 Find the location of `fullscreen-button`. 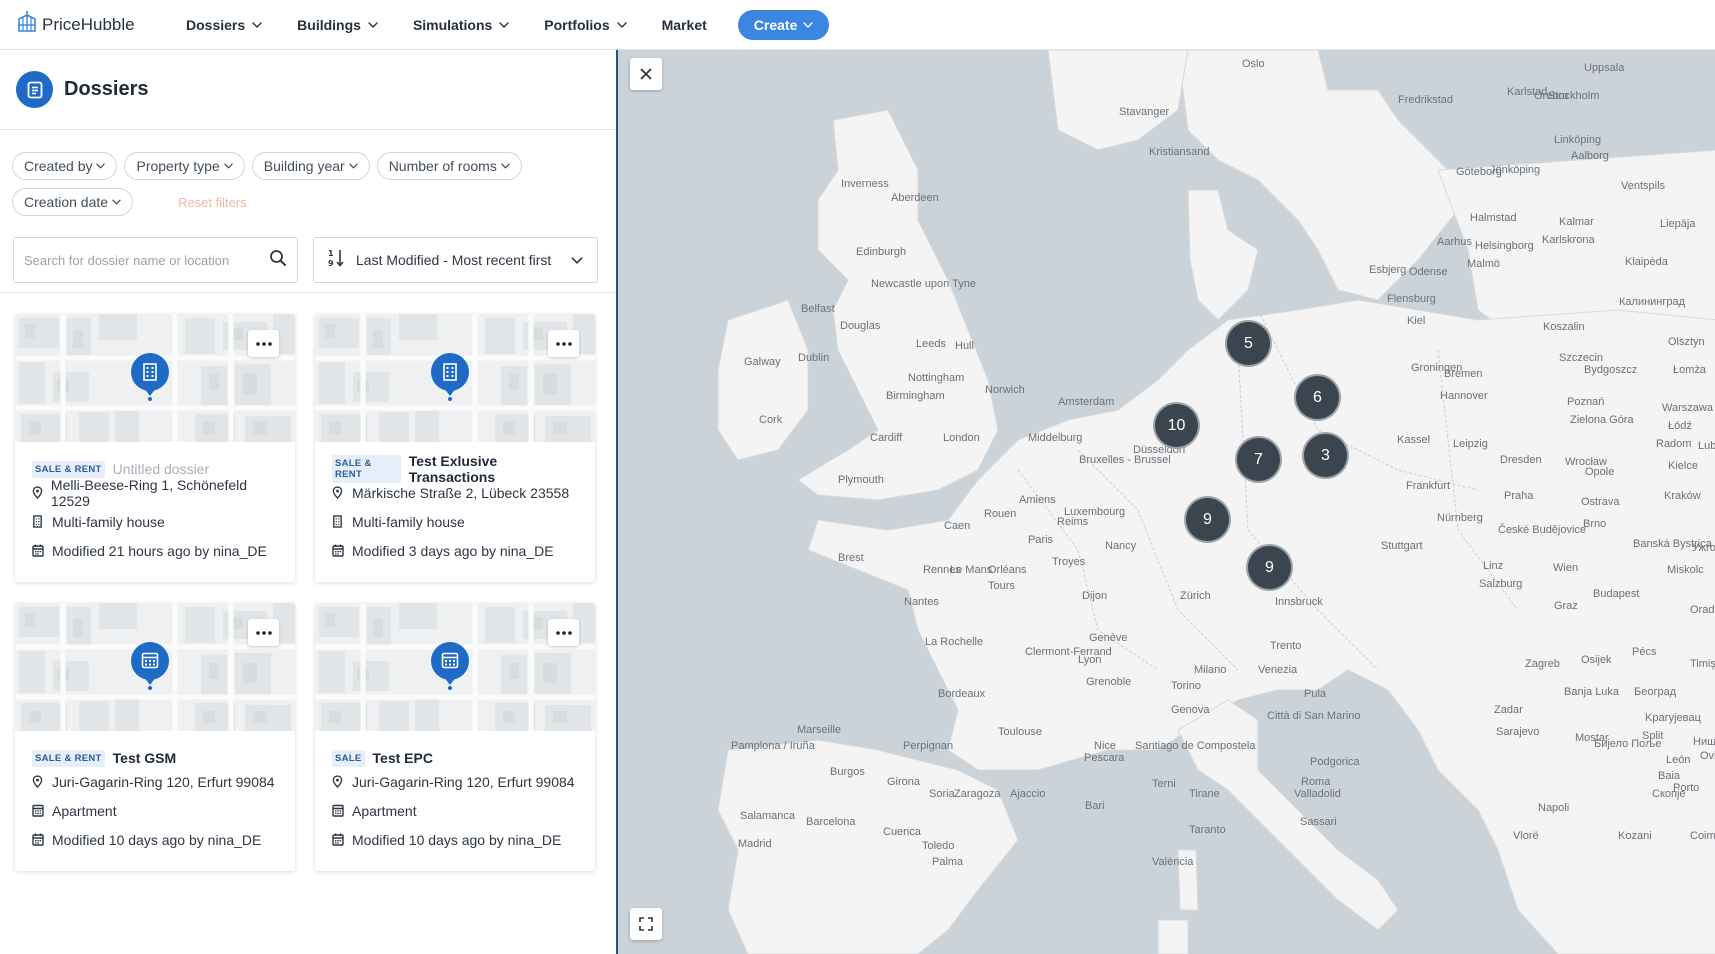

fullscreen-button is located at coordinates (646, 924).